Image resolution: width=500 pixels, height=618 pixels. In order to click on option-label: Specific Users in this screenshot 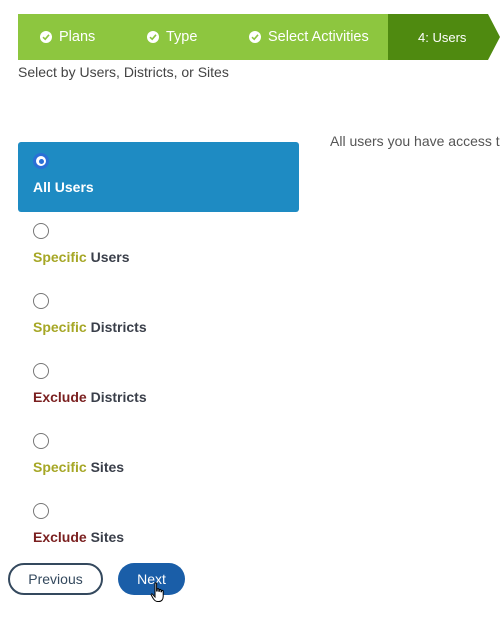, I will do `click(81, 257)`.